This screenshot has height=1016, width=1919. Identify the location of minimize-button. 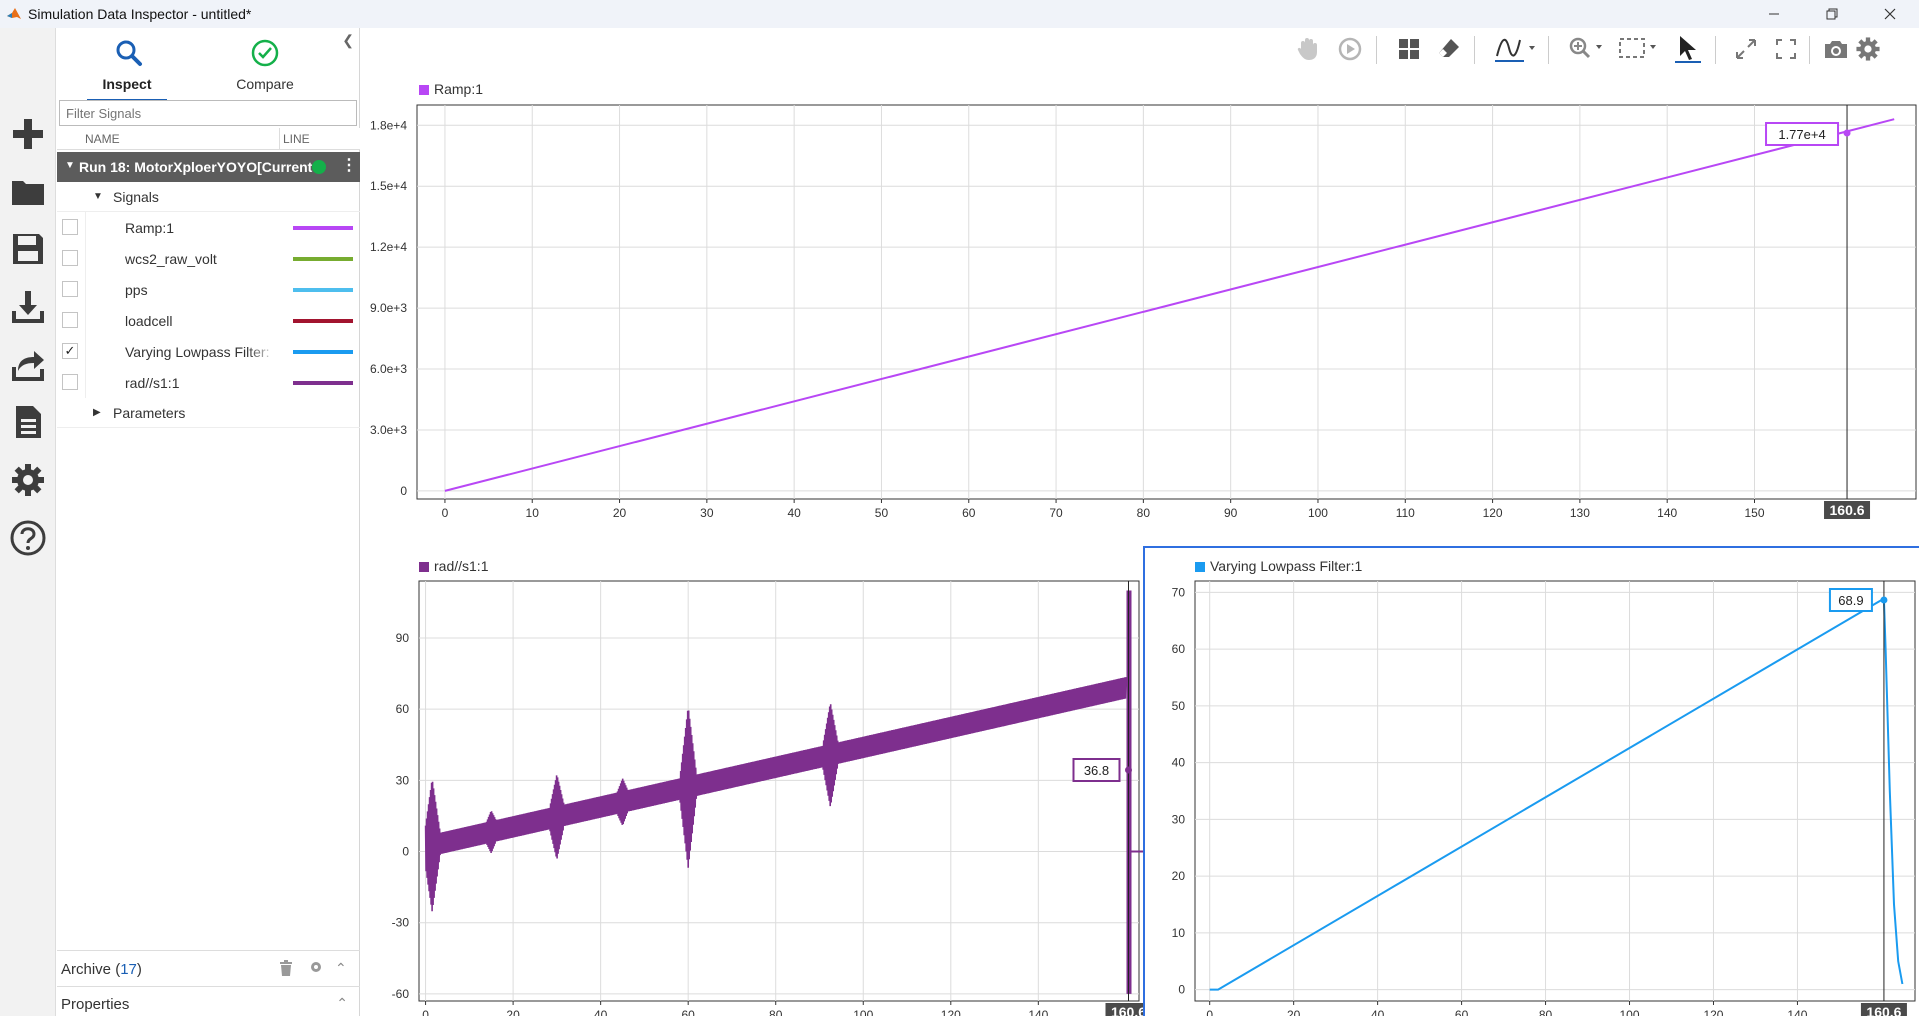
(1774, 14).